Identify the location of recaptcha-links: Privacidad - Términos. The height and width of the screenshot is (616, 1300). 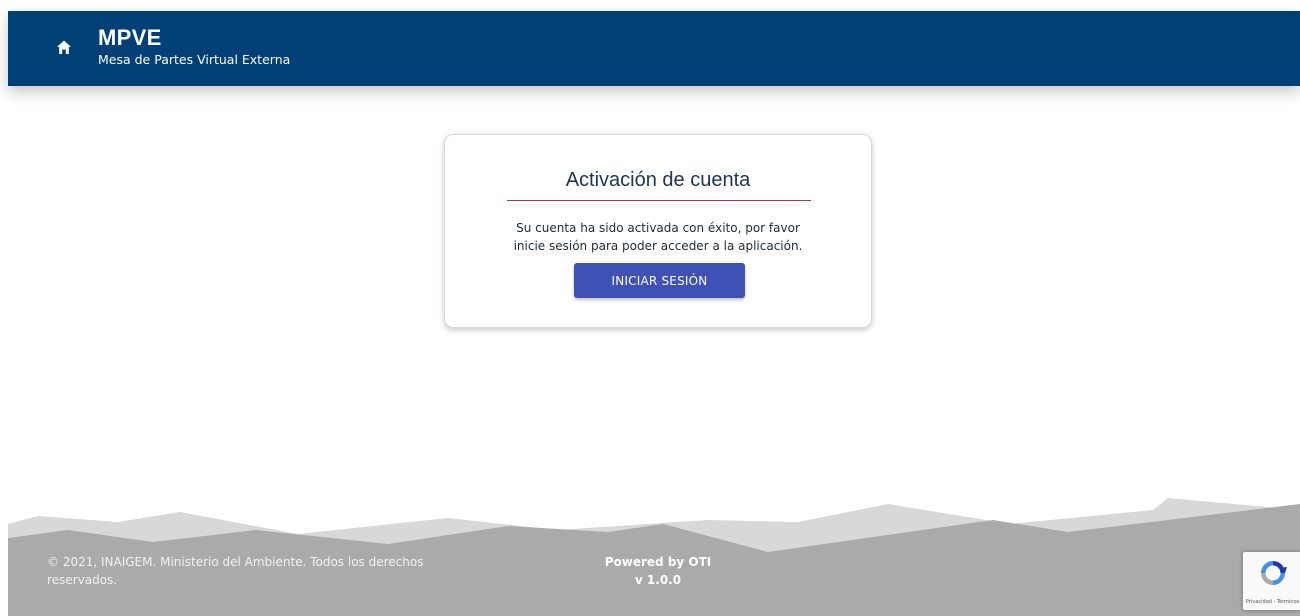
(1273, 602).